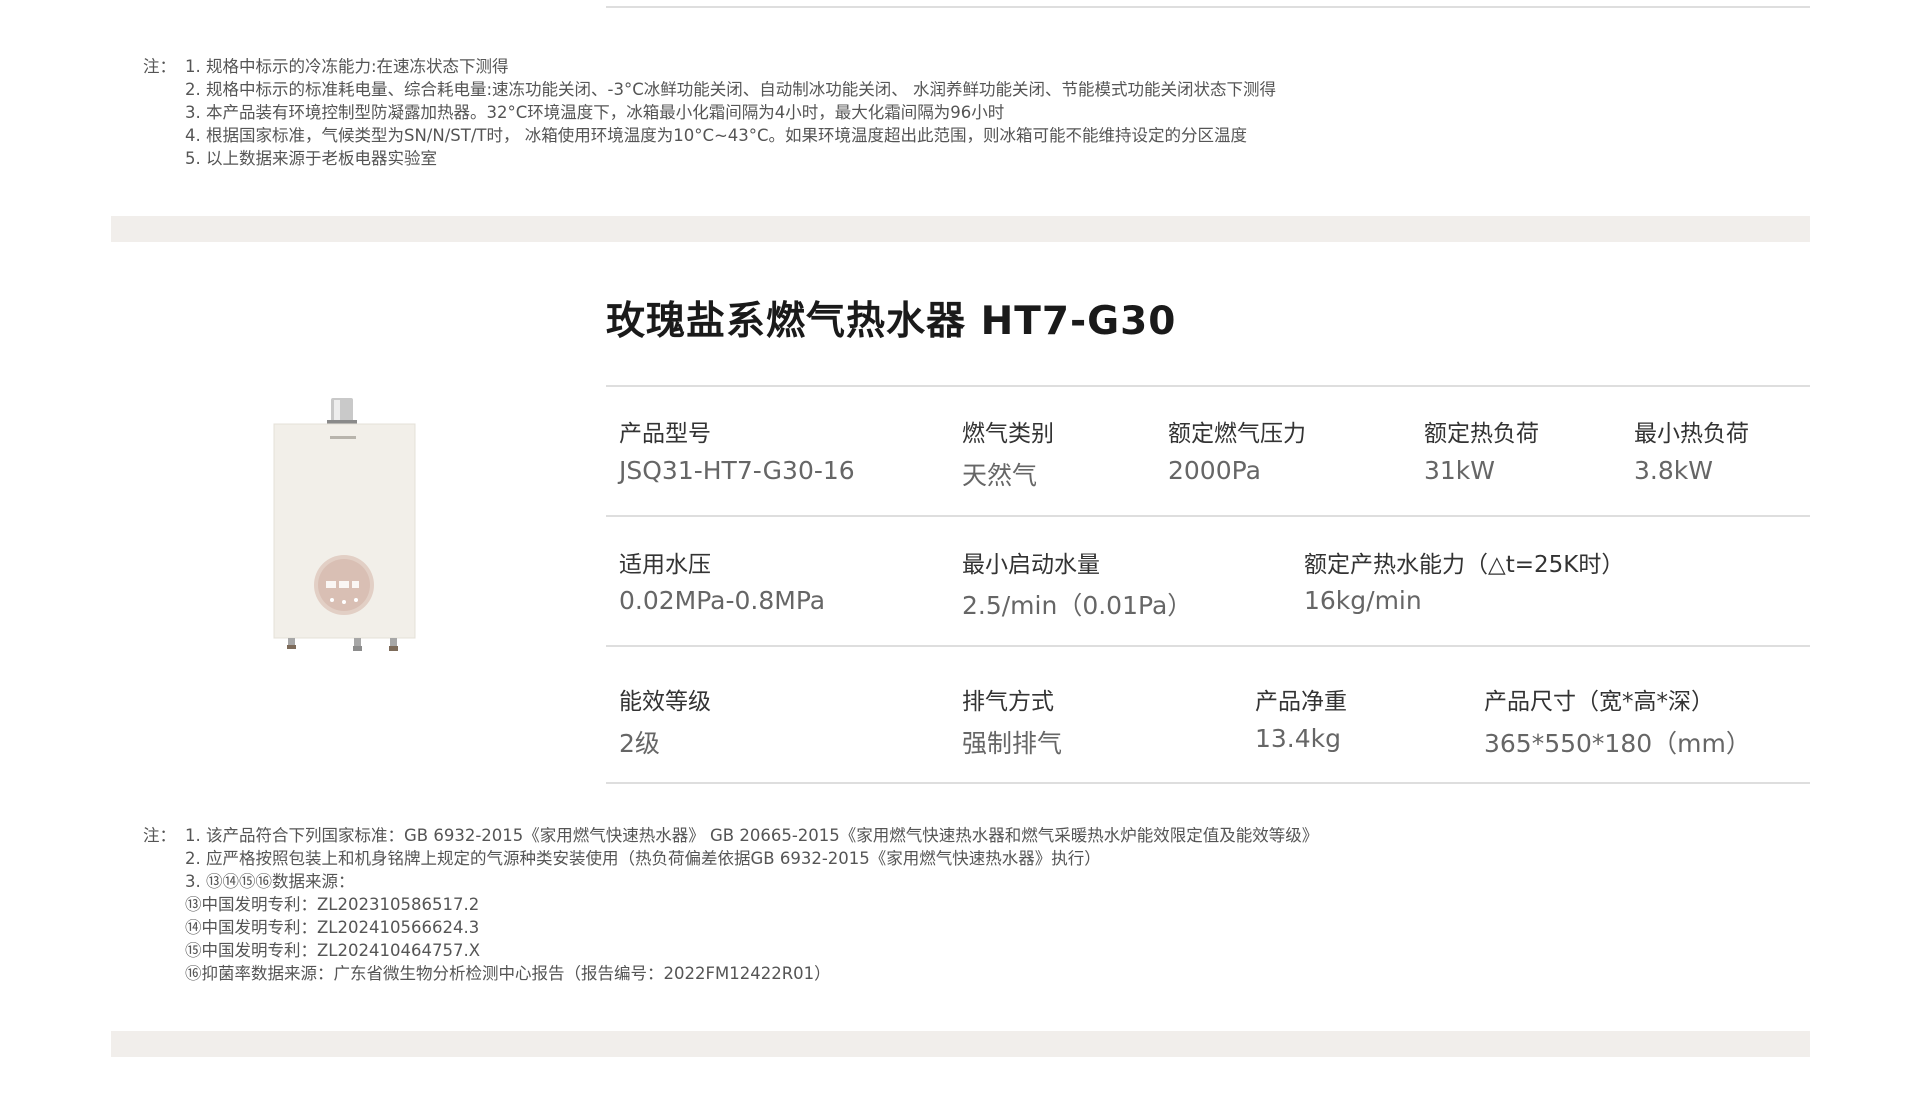 This screenshot has width=1920, height=1100. What do you see at coordinates (722, 600) in the screenshot?
I see `spec-value-water-pressure: 0.02MPa-0.8MPa` at bounding box center [722, 600].